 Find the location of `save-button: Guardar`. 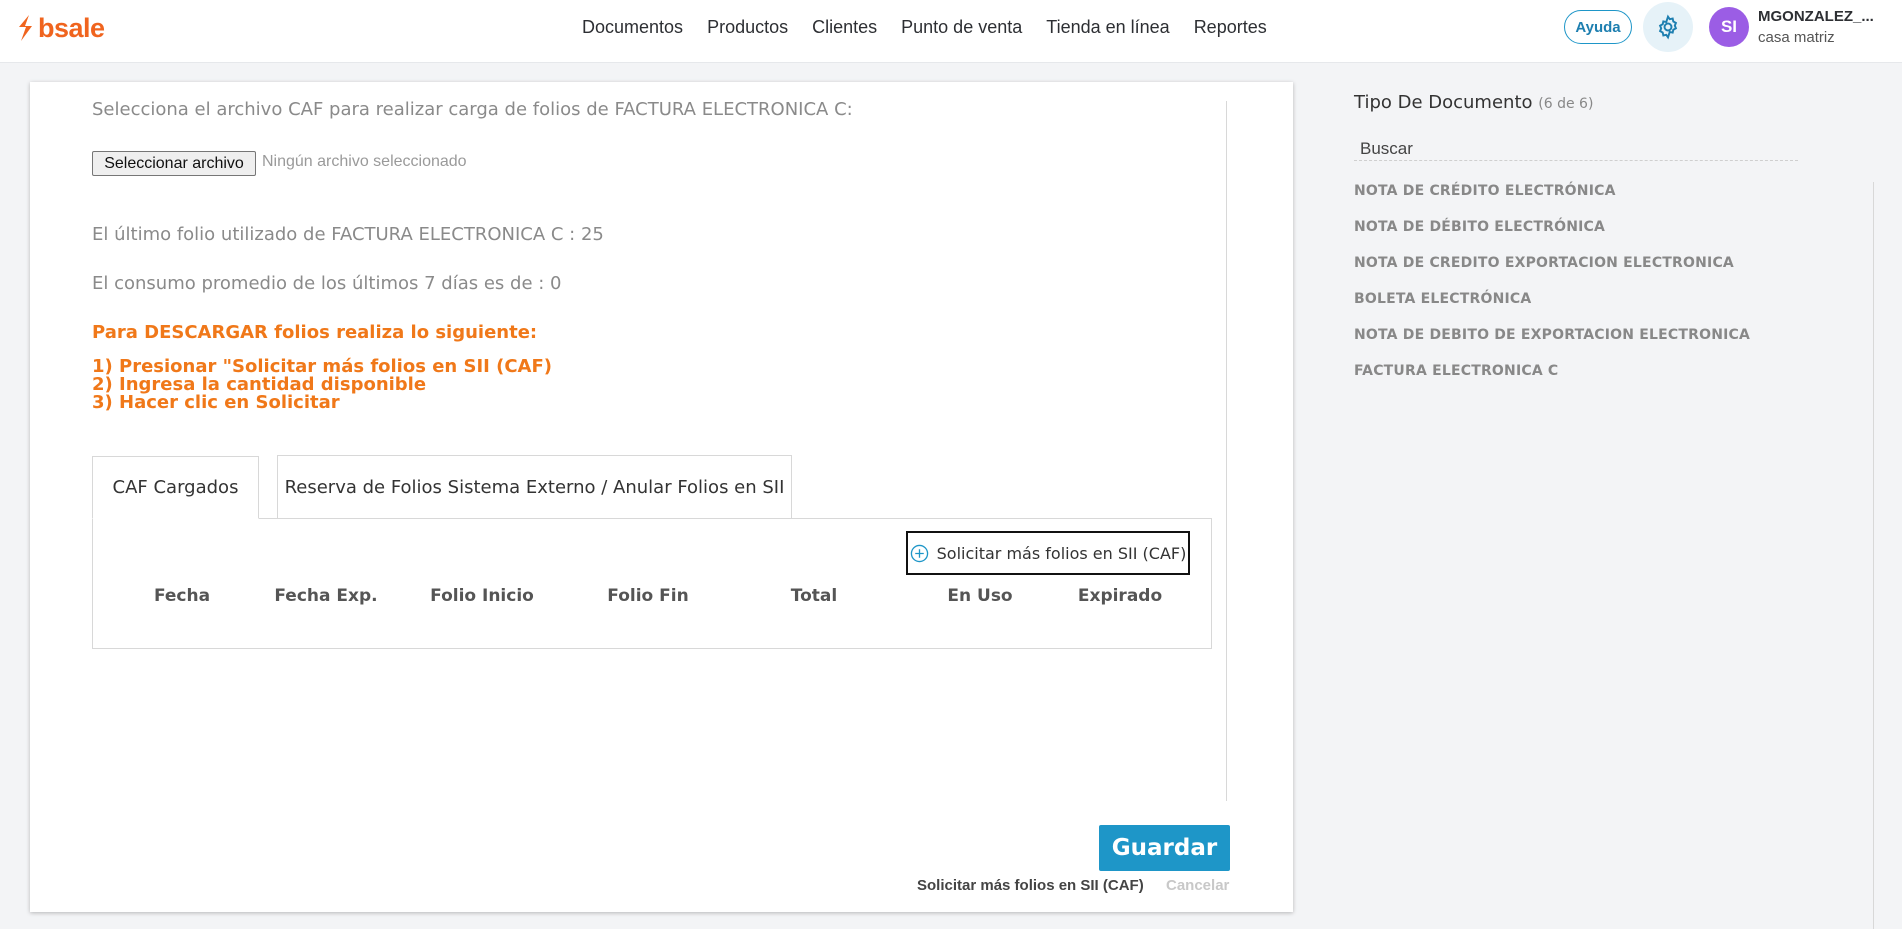

save-button: Guardar is located at coordinates (1164, 848).